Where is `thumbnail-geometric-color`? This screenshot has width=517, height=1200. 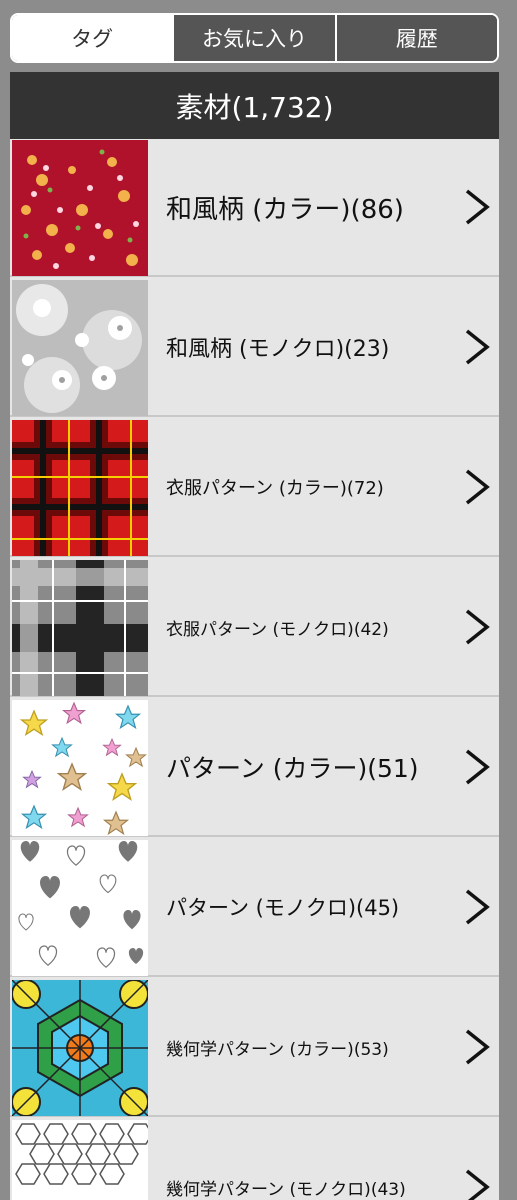 thumbnail-geometric-color is located at coordinates (80, 1048).